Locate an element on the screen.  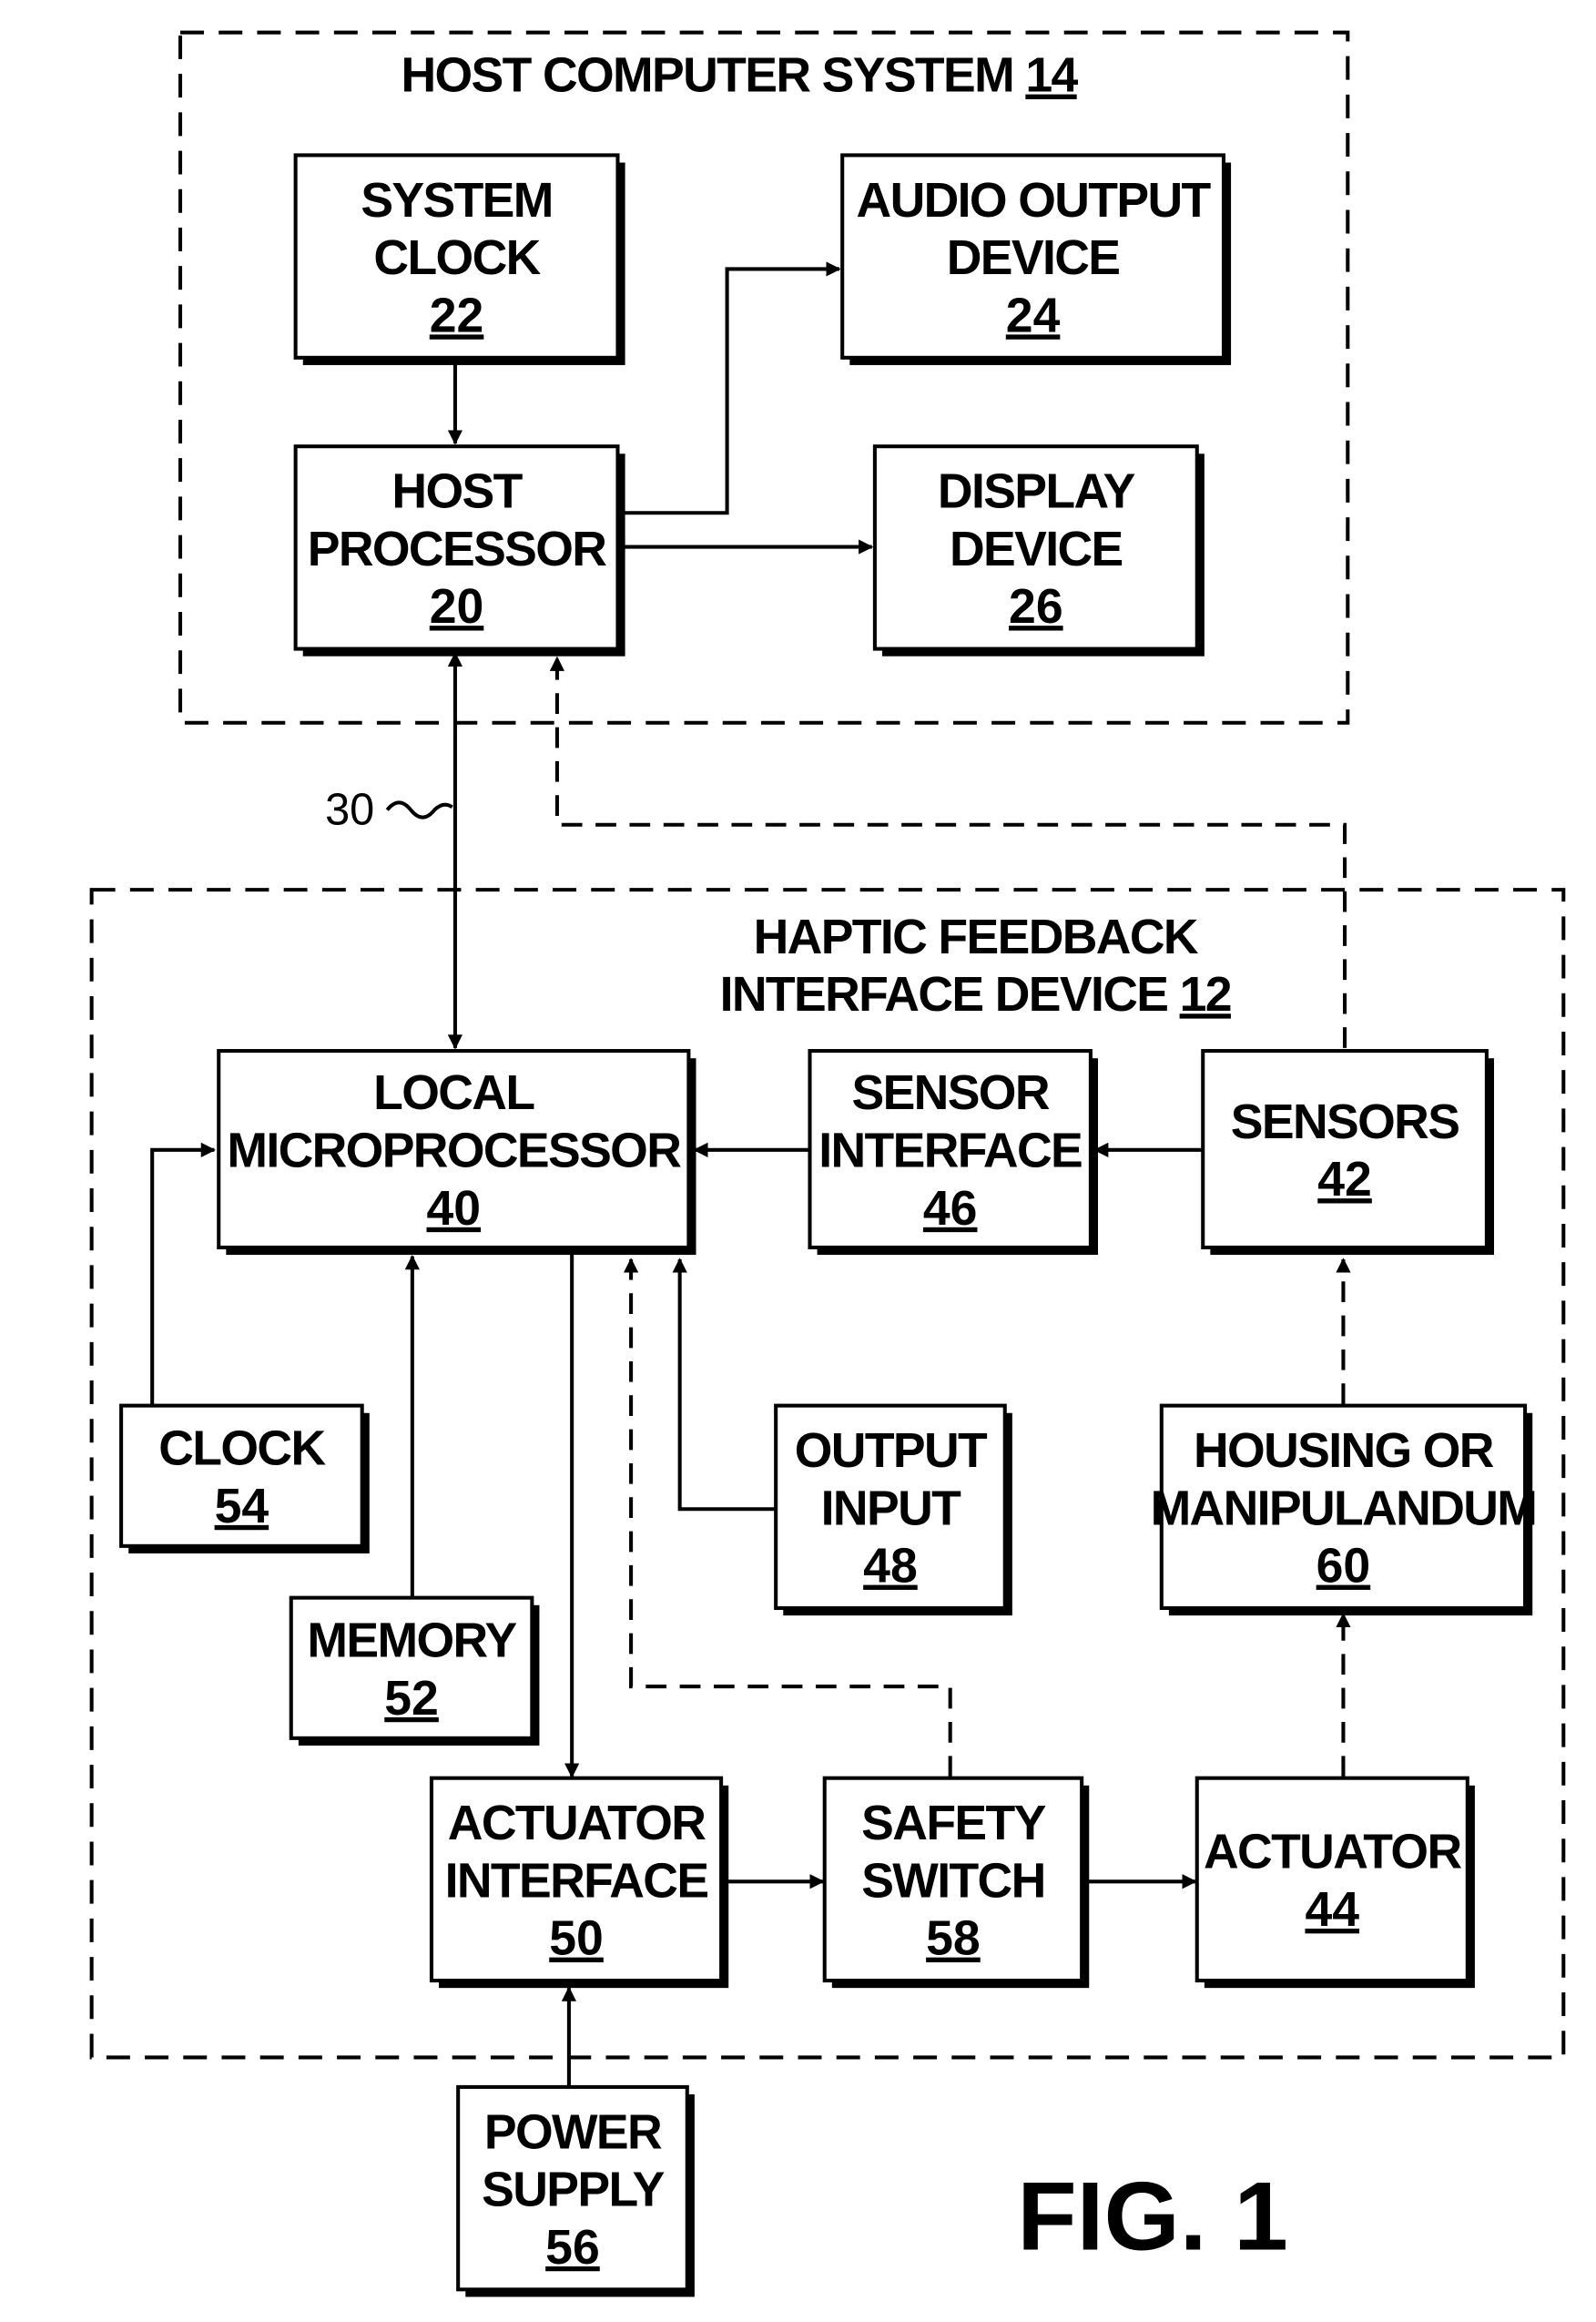
output-input-block: OUTPUTINPUT48 is located at coordinates (893, 1510).